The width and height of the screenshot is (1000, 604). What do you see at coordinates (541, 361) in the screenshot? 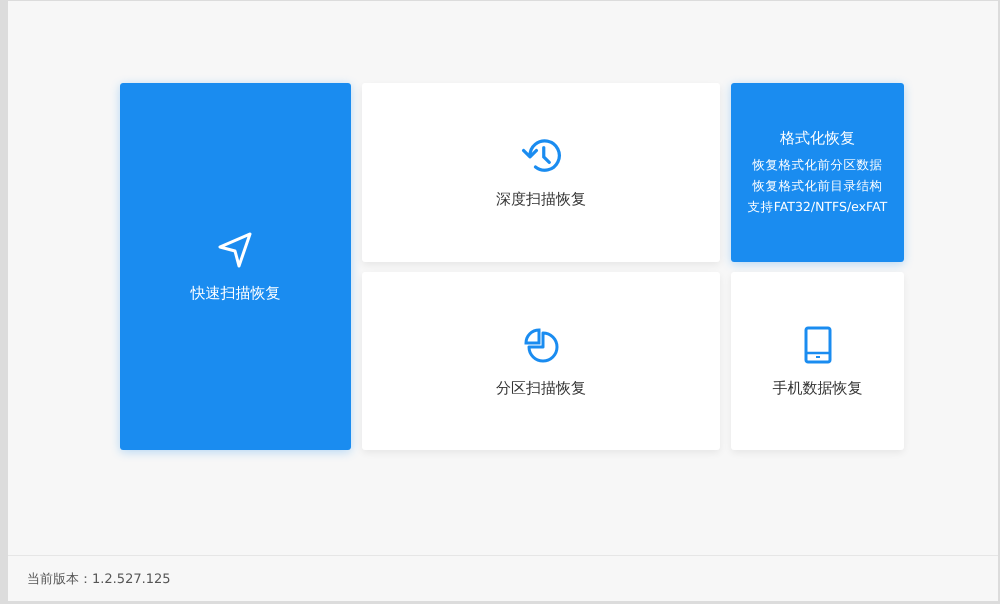
I see `recovery-tile: 分区扫描恢复` at bounding box center [541, 361].